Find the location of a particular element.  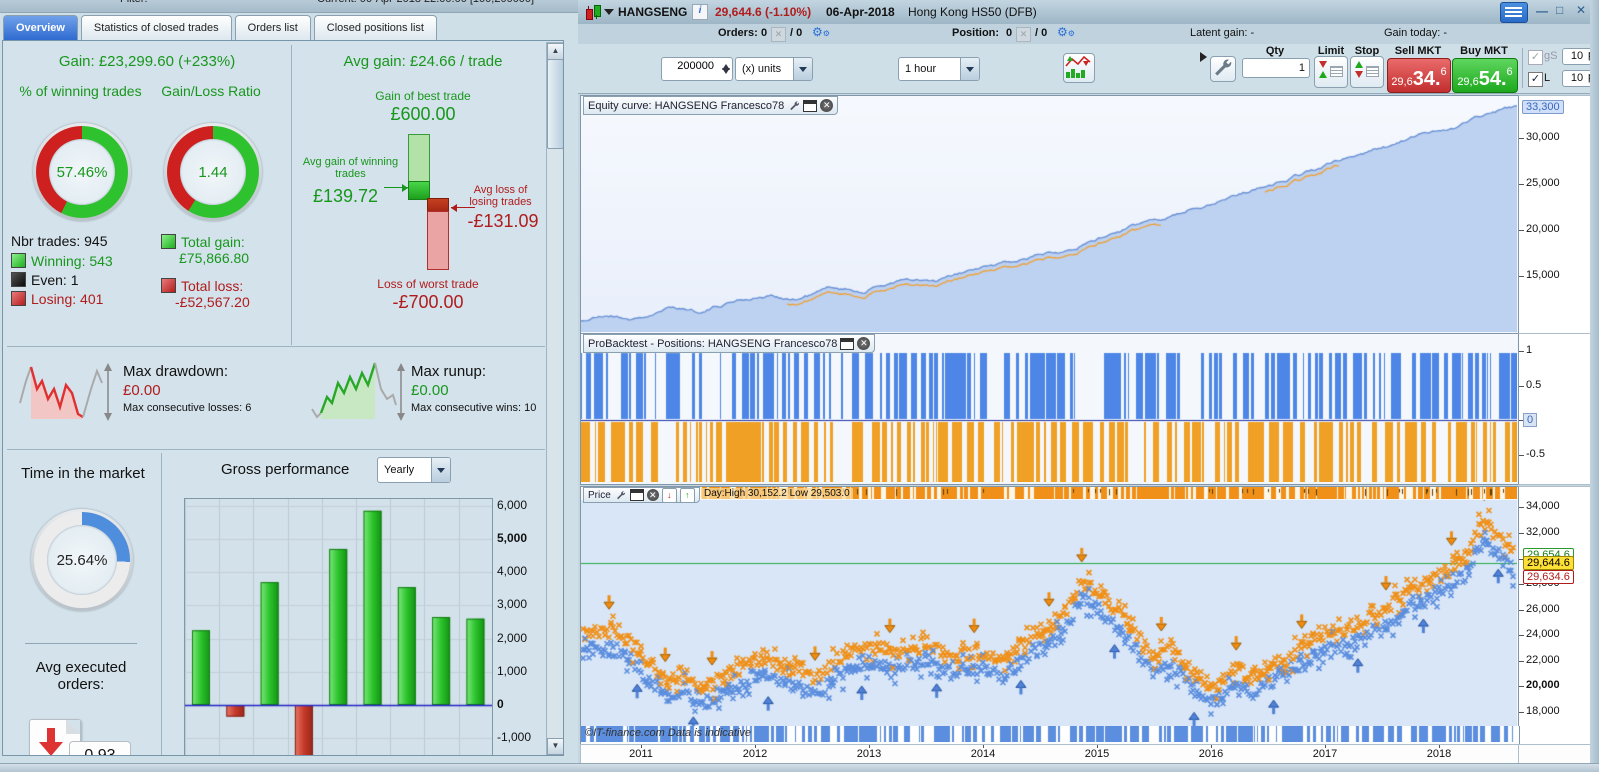

equity-tick-label: 30,000 is located at coordinates (1543, 136).